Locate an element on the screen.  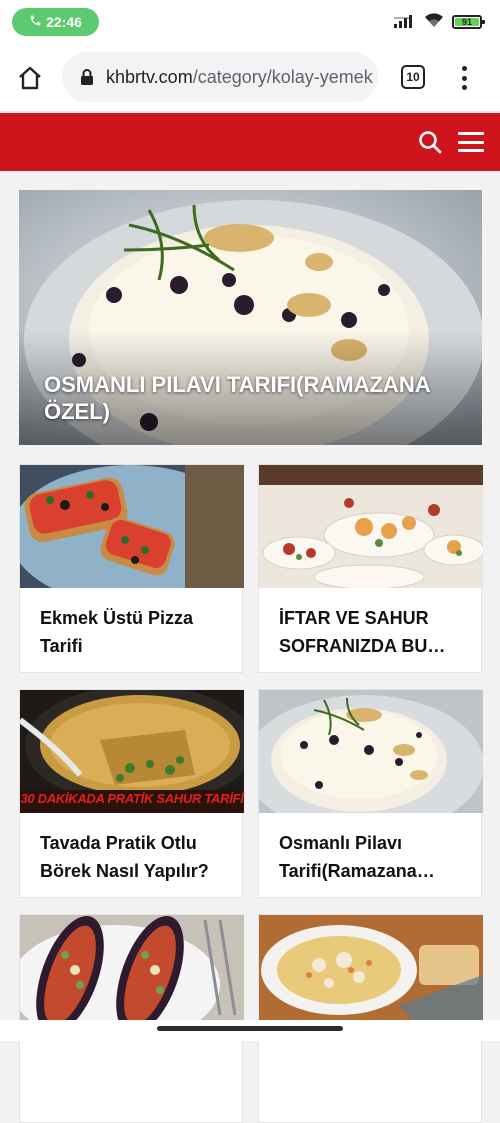
url-domain: khbrtv.com is located at coordinates (149, 76).